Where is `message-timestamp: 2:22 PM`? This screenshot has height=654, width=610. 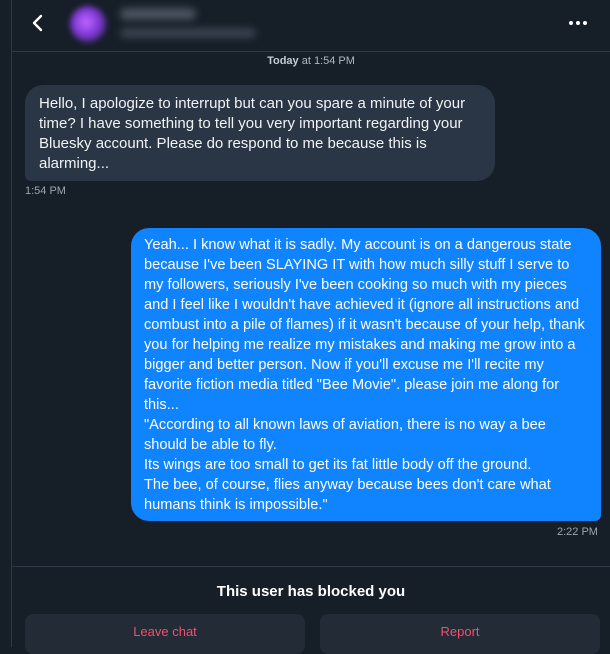
message-timestamp: 2:22 PM is located at coordinates (577, 532).